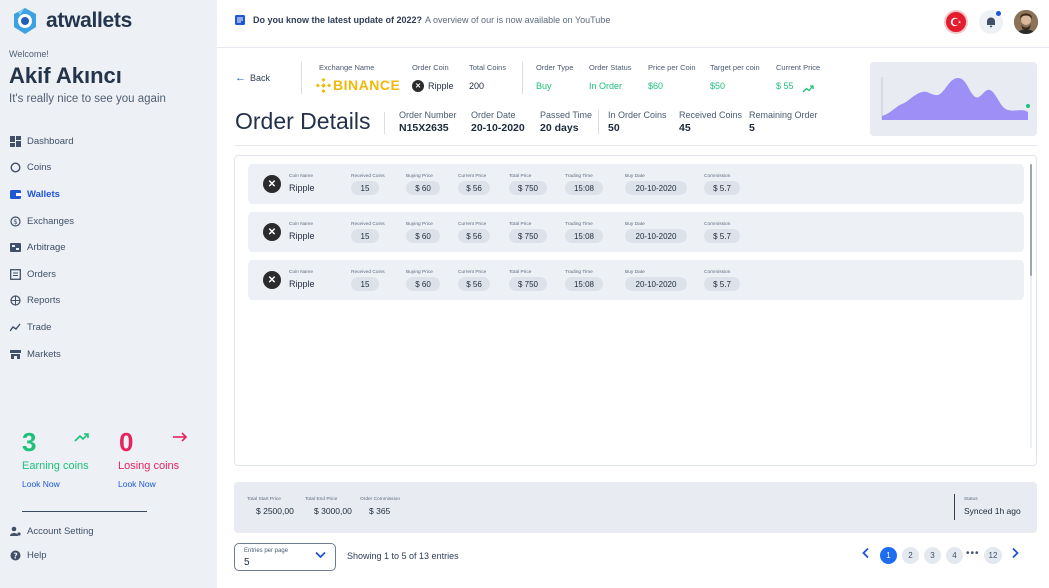  What do you see at coordinates (368, 176) in the screenshot?
I see `received-coins-header: Received Coins` at bounding box center [368, 176].